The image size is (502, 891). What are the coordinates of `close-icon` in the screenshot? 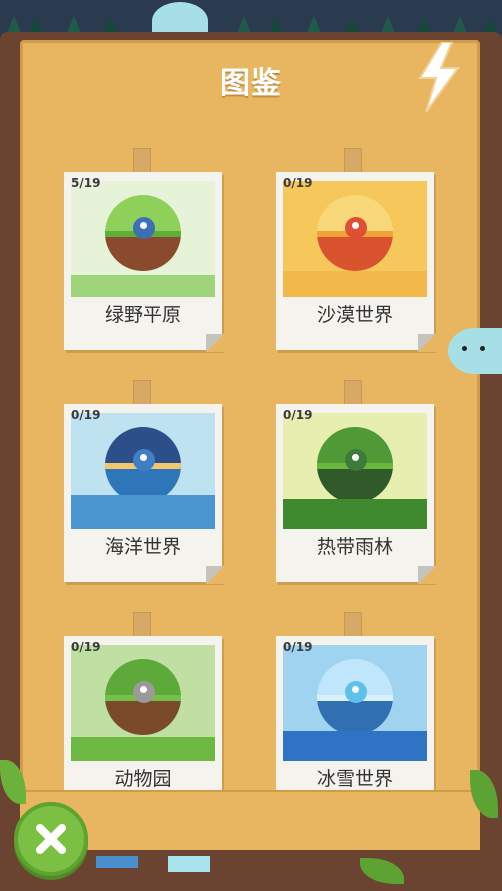 It's located at (51, 839).